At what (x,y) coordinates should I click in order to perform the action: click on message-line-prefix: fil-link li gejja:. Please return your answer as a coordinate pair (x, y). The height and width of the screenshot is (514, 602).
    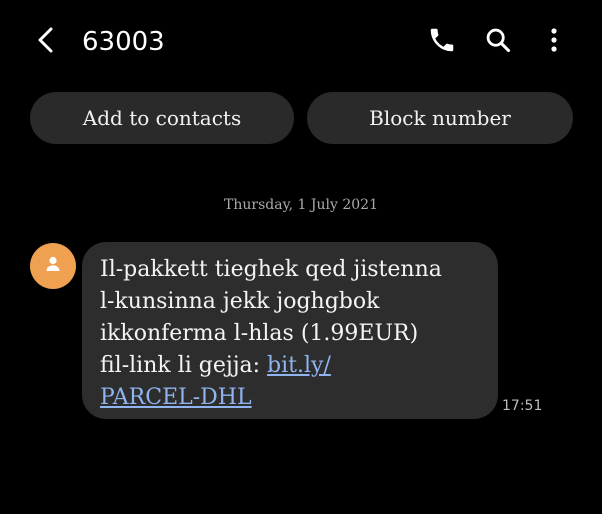
    Looking at the image, I should click on (184, 365).